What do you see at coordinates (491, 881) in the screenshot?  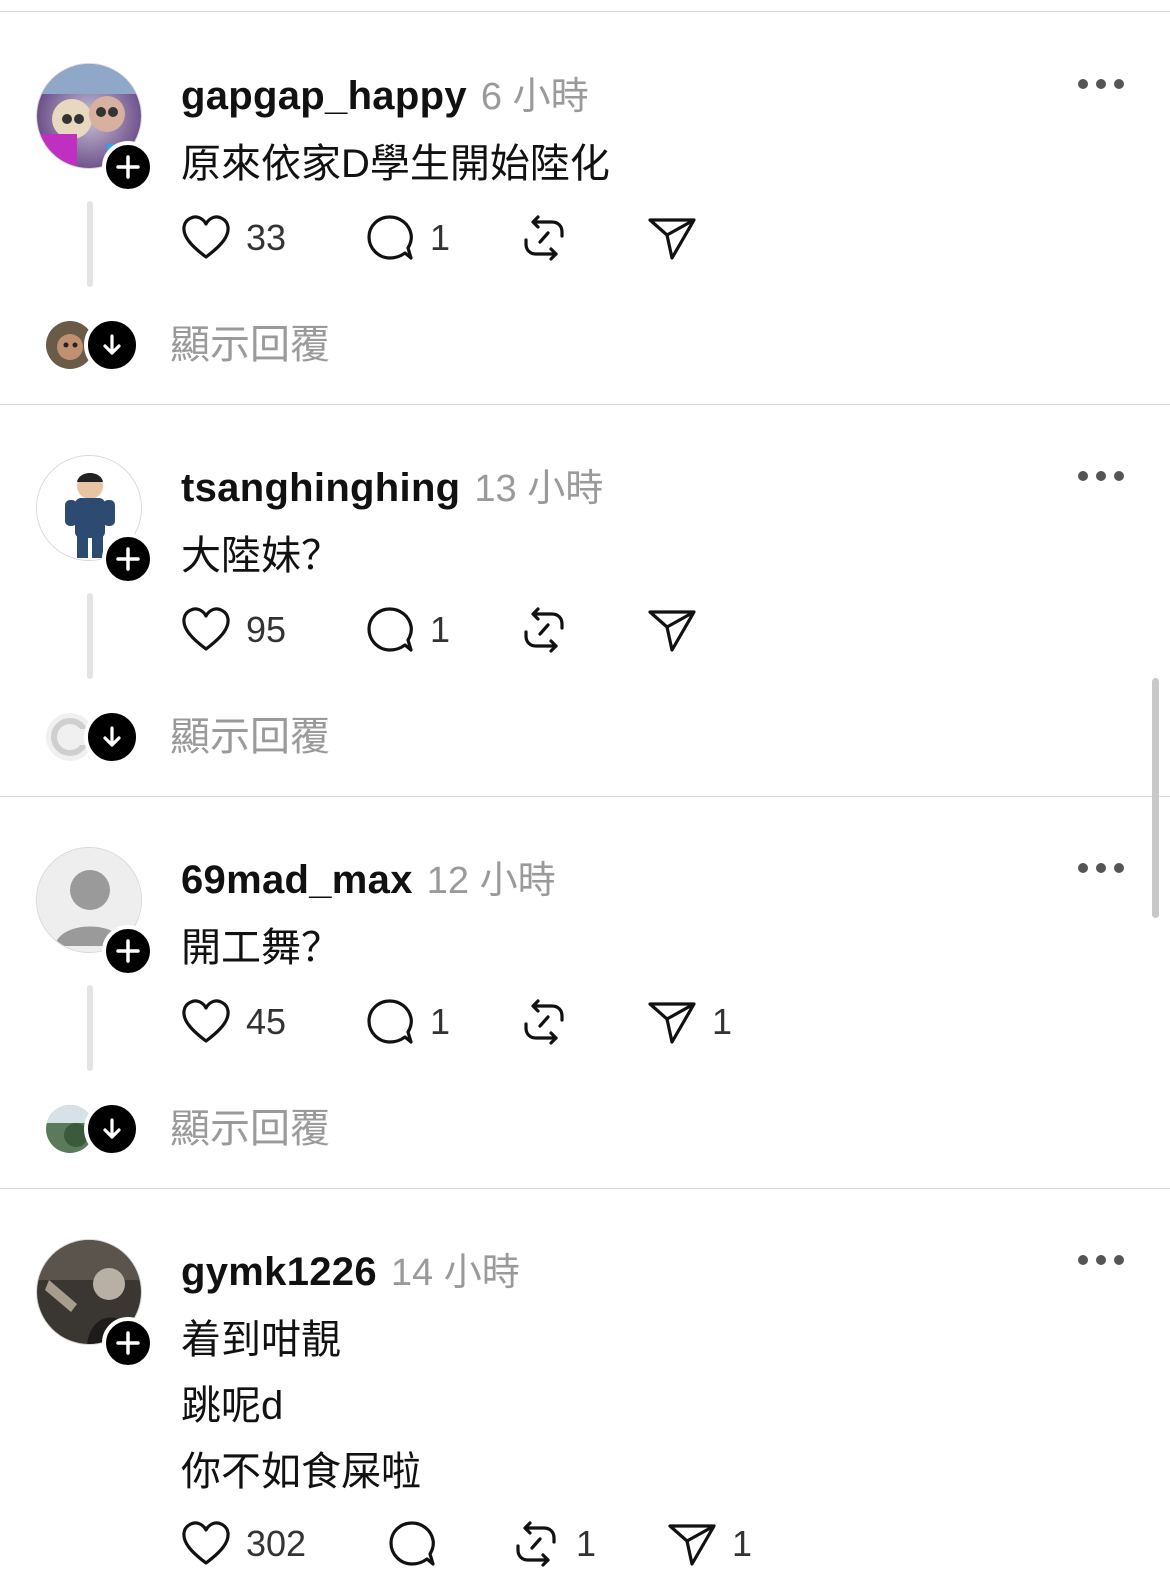 I see `timestamp: 12 小時` at bounding box center [491, 881].